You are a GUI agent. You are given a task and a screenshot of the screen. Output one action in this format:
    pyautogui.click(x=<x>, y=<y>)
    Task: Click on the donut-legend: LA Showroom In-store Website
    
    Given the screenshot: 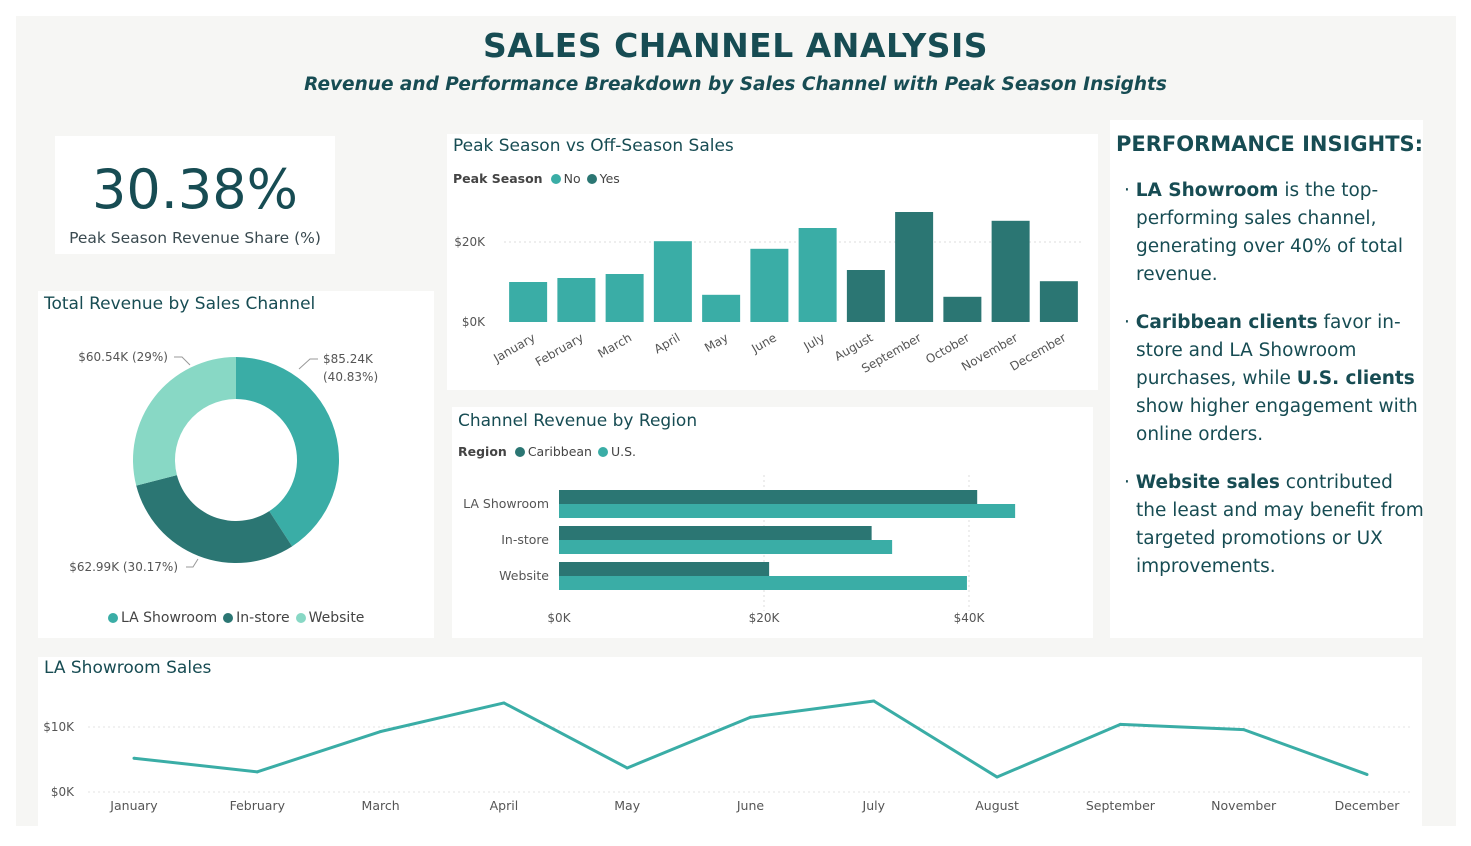 What is the action you would take?
    pyautogui.click(x=239, y=618)
    